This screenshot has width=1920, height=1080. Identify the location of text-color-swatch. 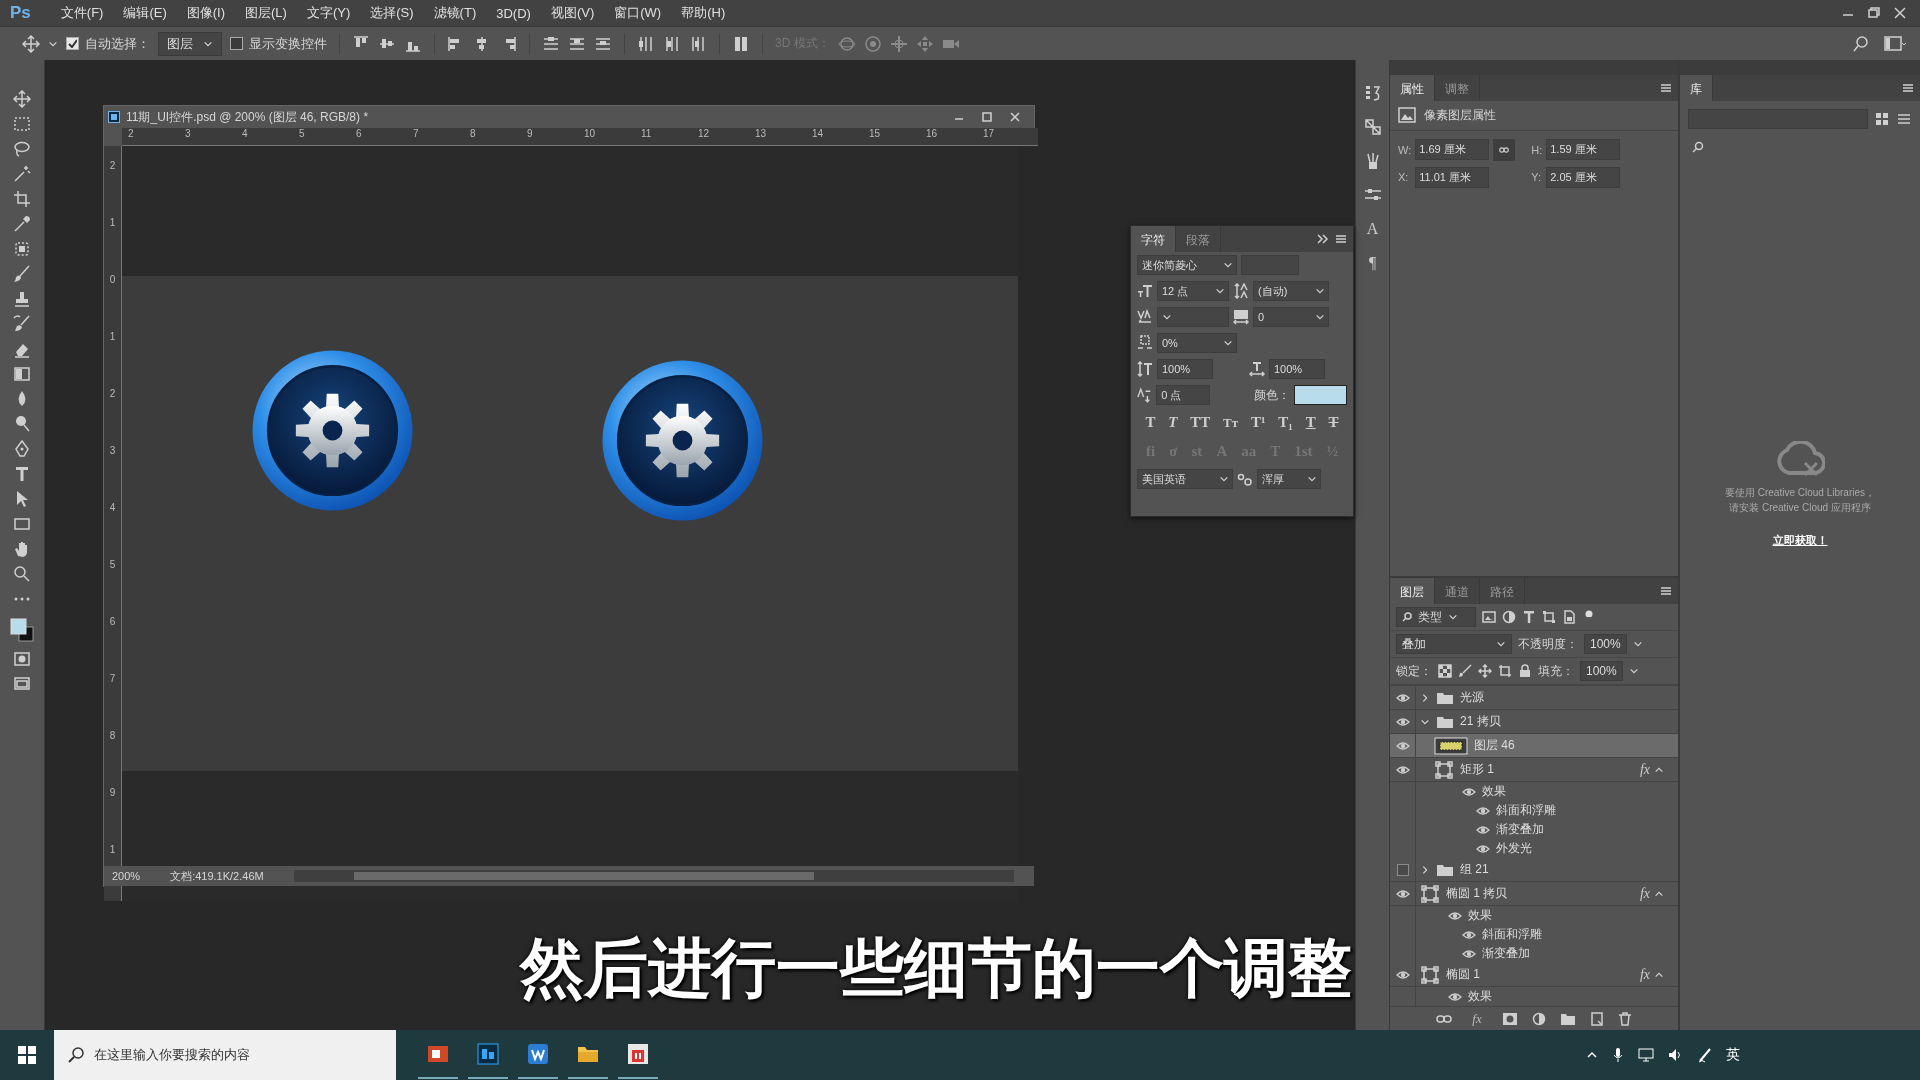
(1320, 395).